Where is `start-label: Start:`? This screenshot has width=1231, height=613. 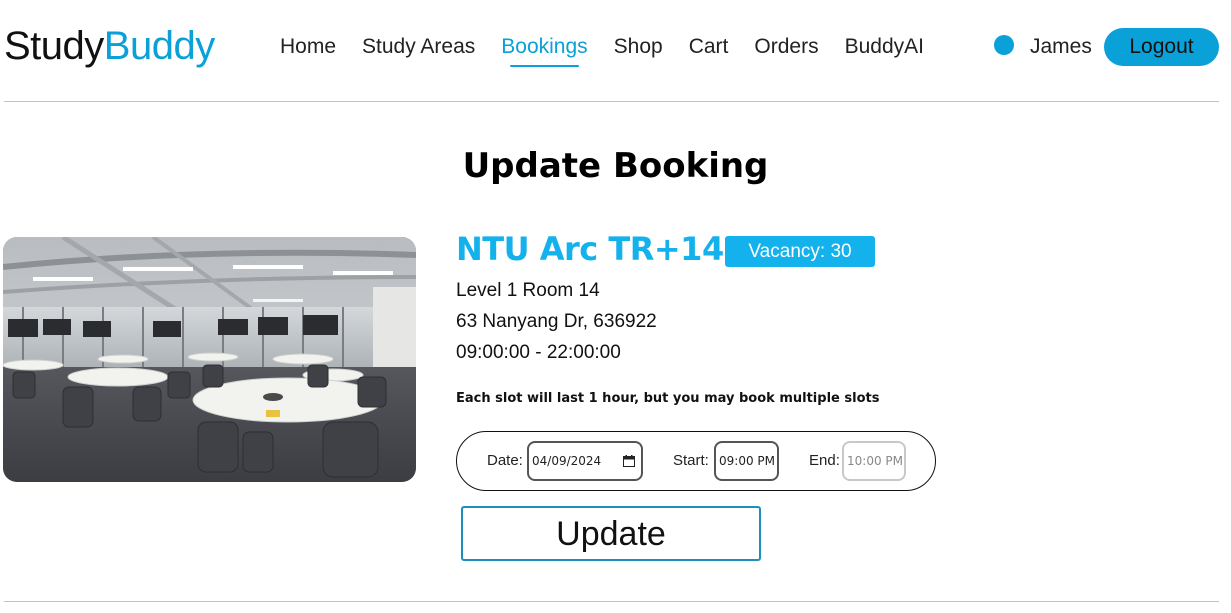 start-label: Start: is located at coordinates (691, 460).